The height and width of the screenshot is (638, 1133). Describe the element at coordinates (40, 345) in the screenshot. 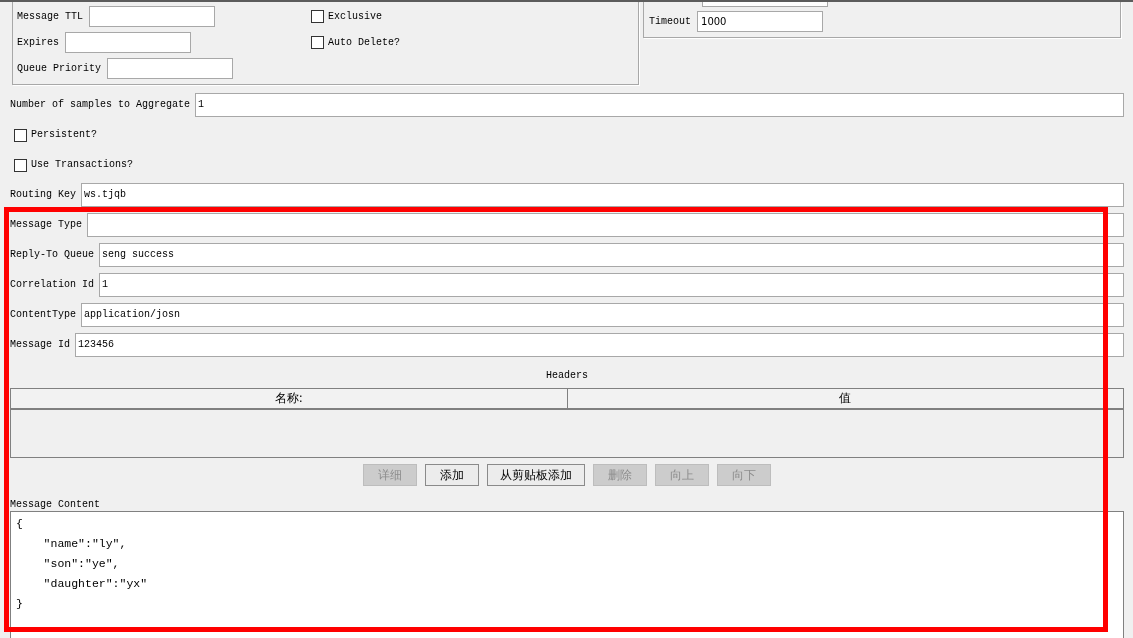

I see `field-label: Message Id` at that location.